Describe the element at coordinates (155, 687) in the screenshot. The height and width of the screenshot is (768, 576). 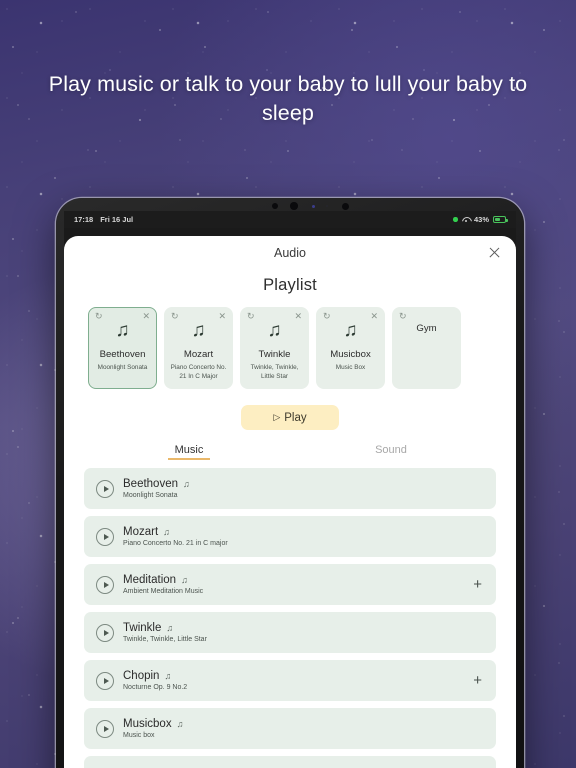
I see `track-subtitle: Nocturne Op. 9 No.2` at that location.